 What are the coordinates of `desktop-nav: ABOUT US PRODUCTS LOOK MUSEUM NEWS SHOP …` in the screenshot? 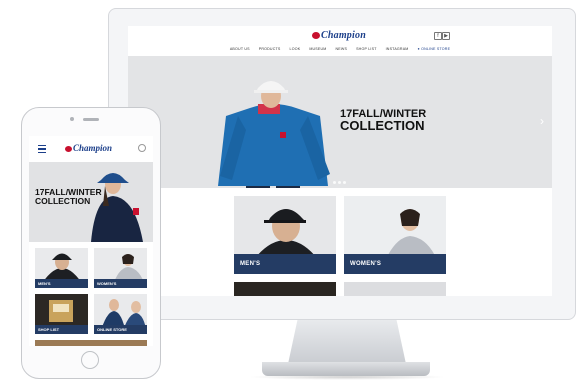 It's located at (340, 49).